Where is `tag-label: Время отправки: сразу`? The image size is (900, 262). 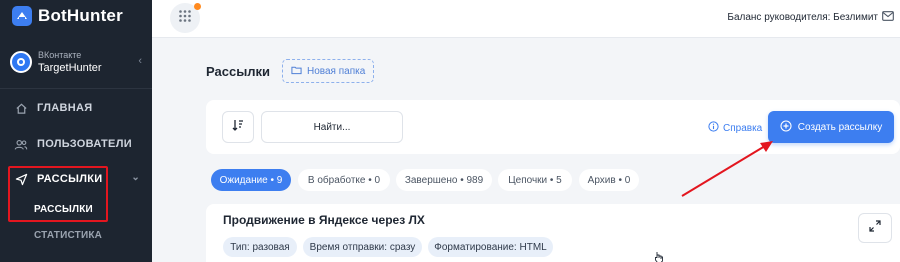
tag-label: Время отправки: сразу is located at coordinates (362, 247).